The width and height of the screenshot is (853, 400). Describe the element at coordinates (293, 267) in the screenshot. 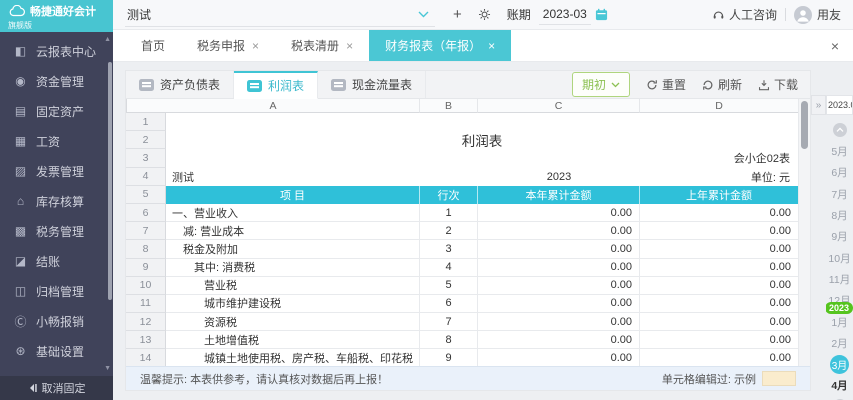

I see `item-cell: 其中: 消费税` at that location.